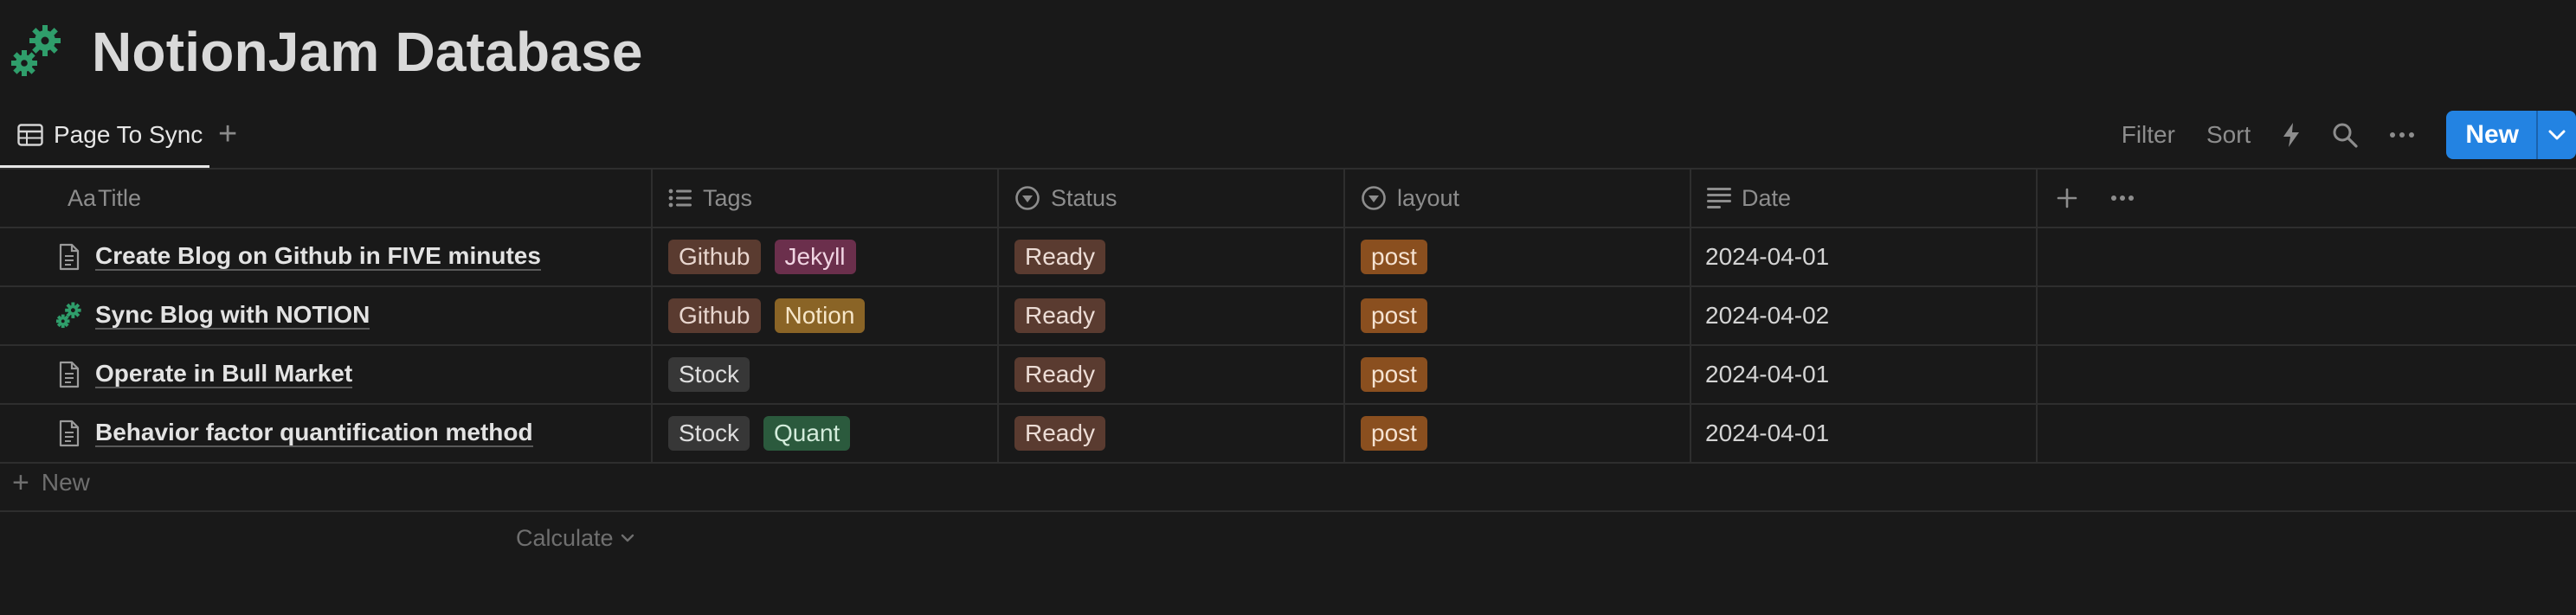 The width and height of the screenshot is (2576, 615). What do you see at coordinates (1516, 198) in the screenshot?
I see `column-header-layout: layout` at bounding box center [1516, 198].